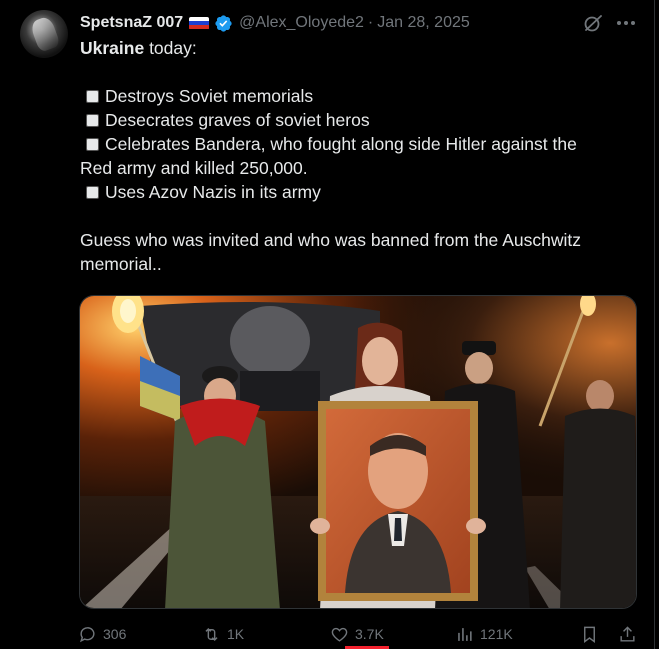  What do you see at coordinates (360, 96) in the screenshot?
I see `list-item: Destroys Soviet memorials` at bounding box center [360, 96].